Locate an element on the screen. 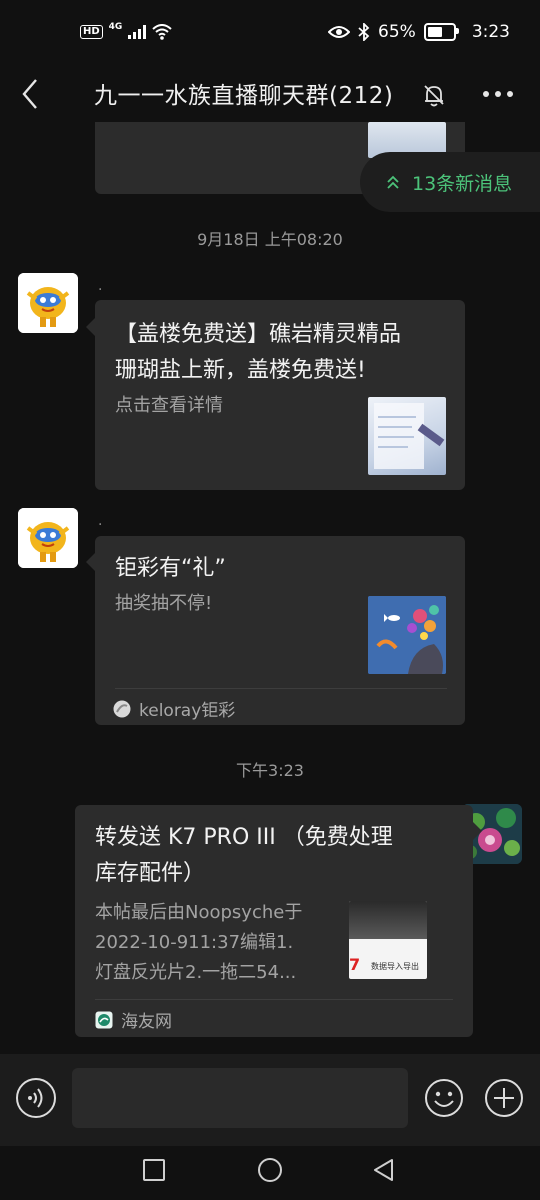 This screenshot has width=540, height=1200. recents-square-icon is located at coordinates (154, 1170).